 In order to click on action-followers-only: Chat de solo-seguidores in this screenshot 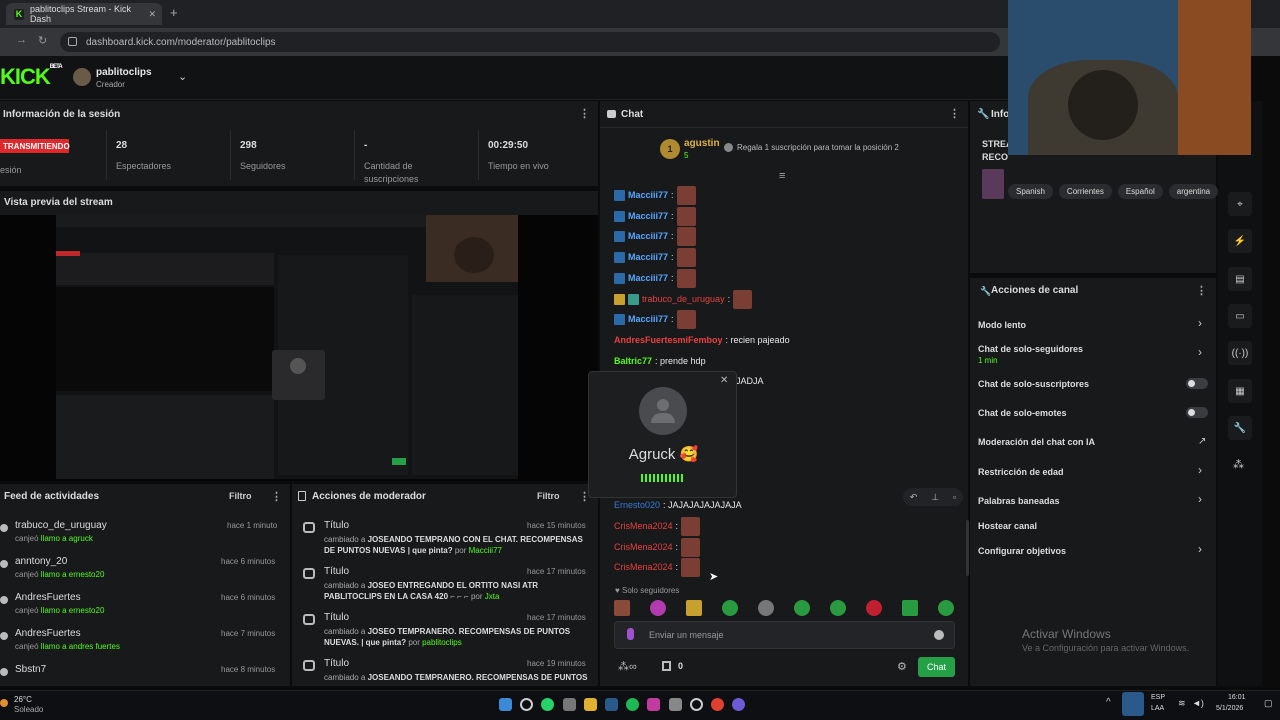, I will do `click(1030, 349)`.